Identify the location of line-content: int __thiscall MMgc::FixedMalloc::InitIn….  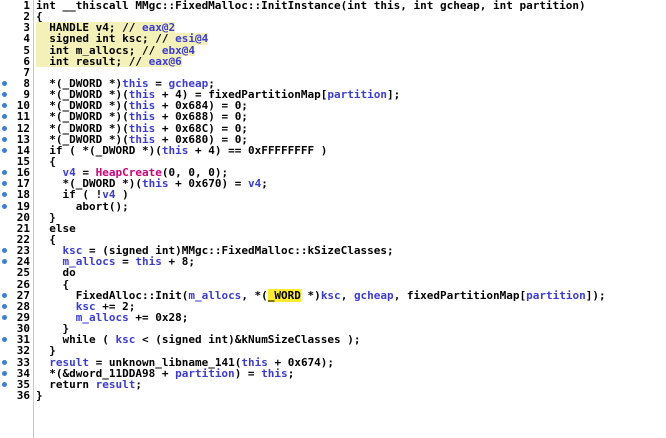
(351, 5).